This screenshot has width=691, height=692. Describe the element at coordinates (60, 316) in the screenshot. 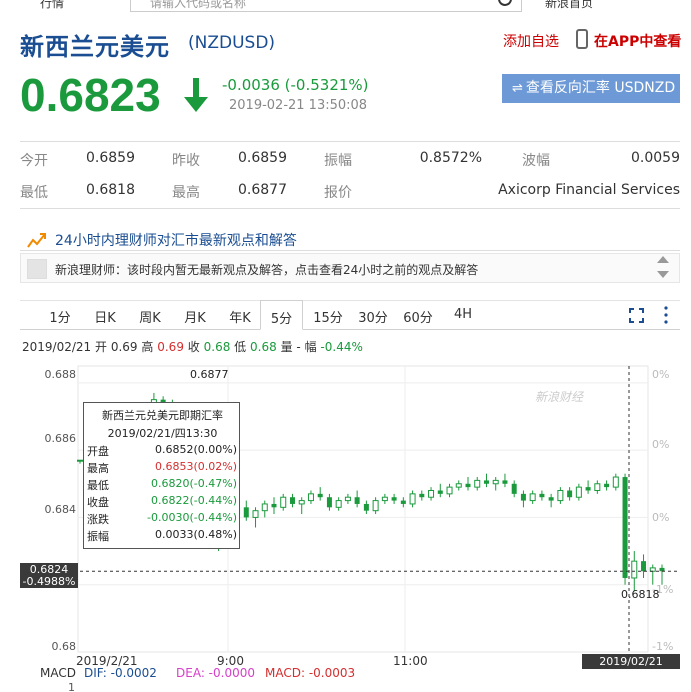

I see `tab-1min: 1分` at that location.